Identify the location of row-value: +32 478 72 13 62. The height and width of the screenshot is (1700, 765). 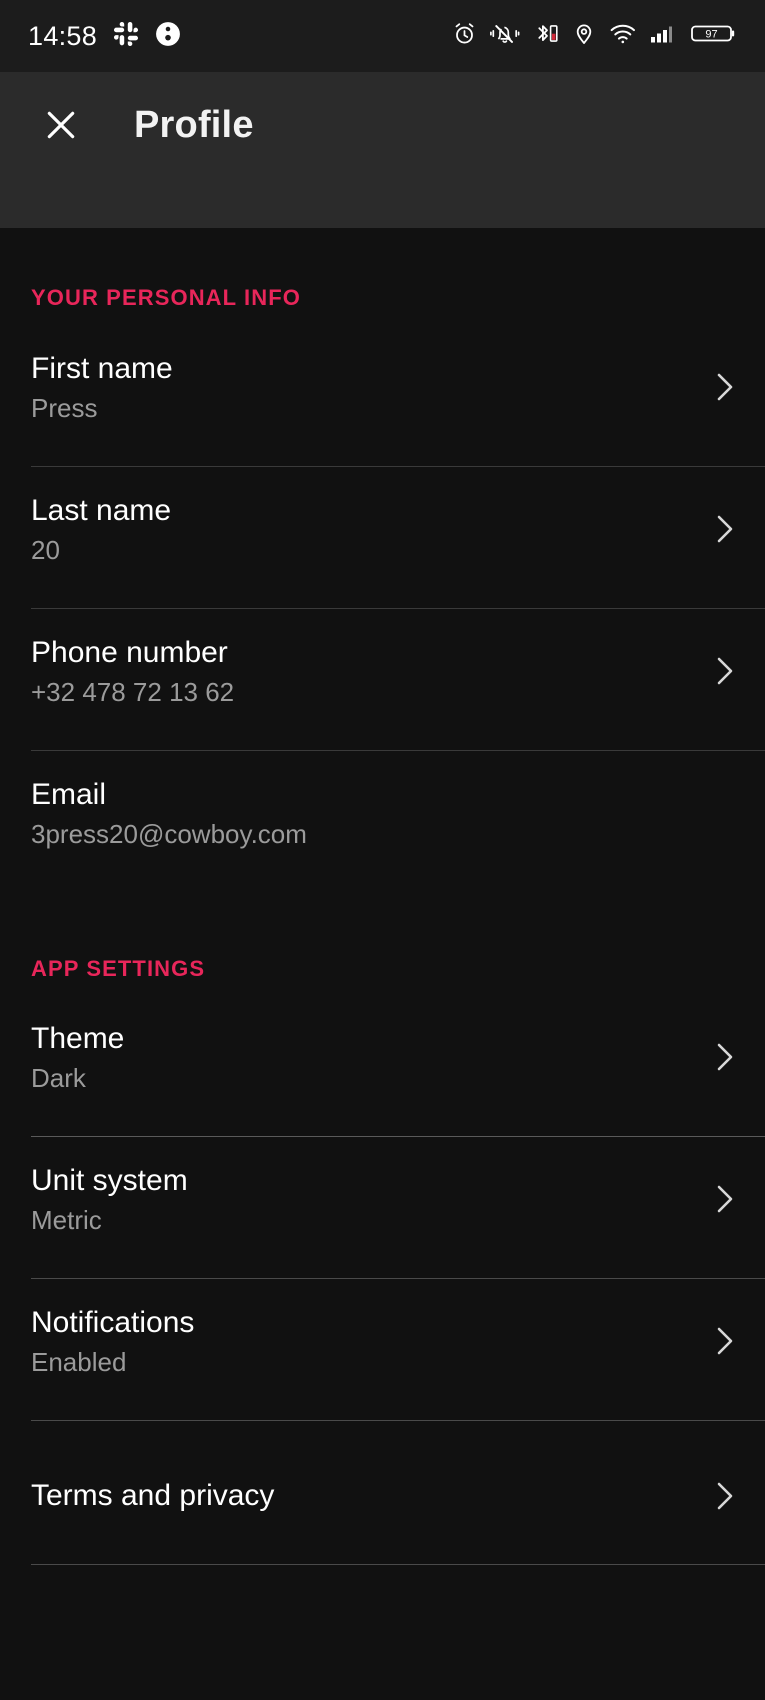
(133, 691).